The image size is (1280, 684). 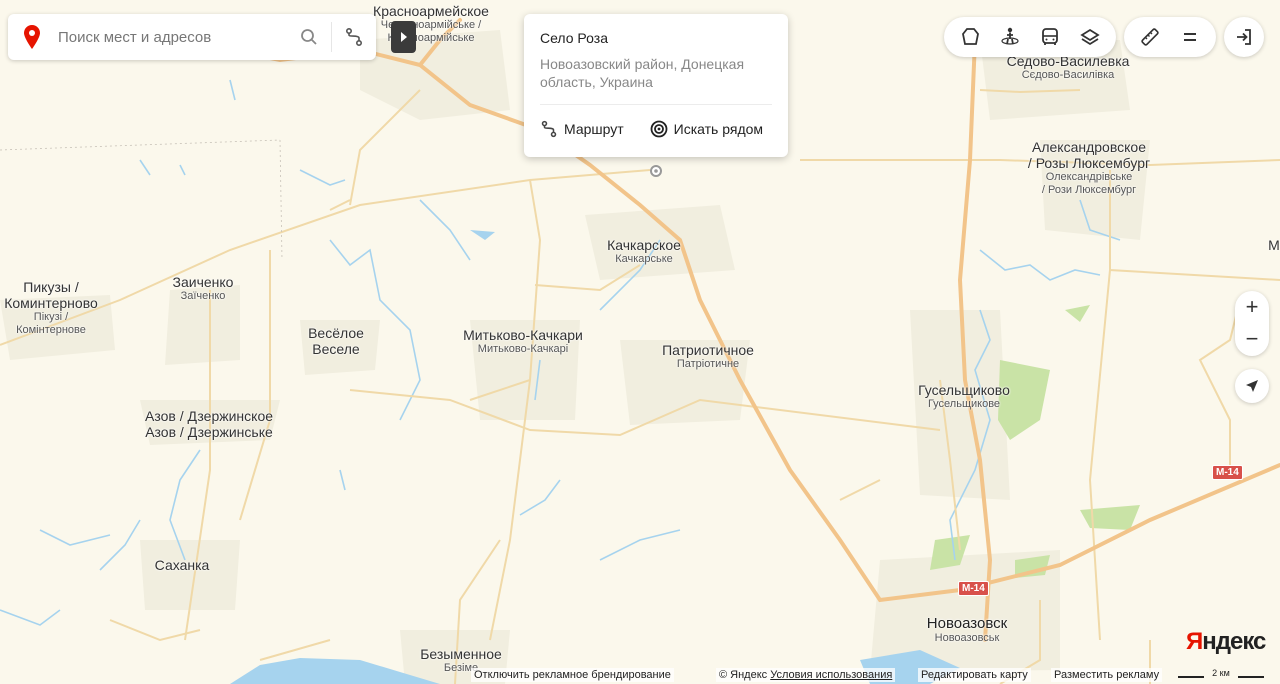 What do you see at coordinates (209, 424) in the screenshot?
I see `place-azov: Азов / Дзержинское Азов / Дзержинське` at bounding box center [209, 424].